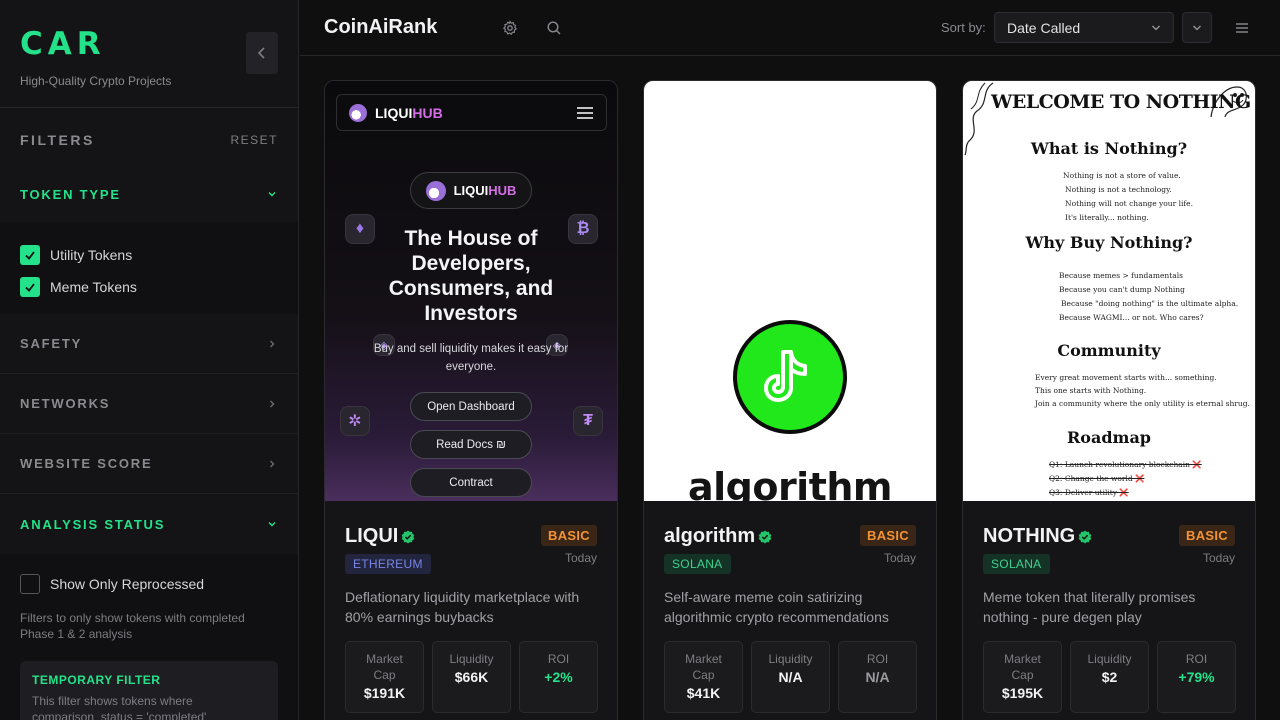 This screenshot has height=720, width=1280. I want to click on menu-button, so click(1242, 28).